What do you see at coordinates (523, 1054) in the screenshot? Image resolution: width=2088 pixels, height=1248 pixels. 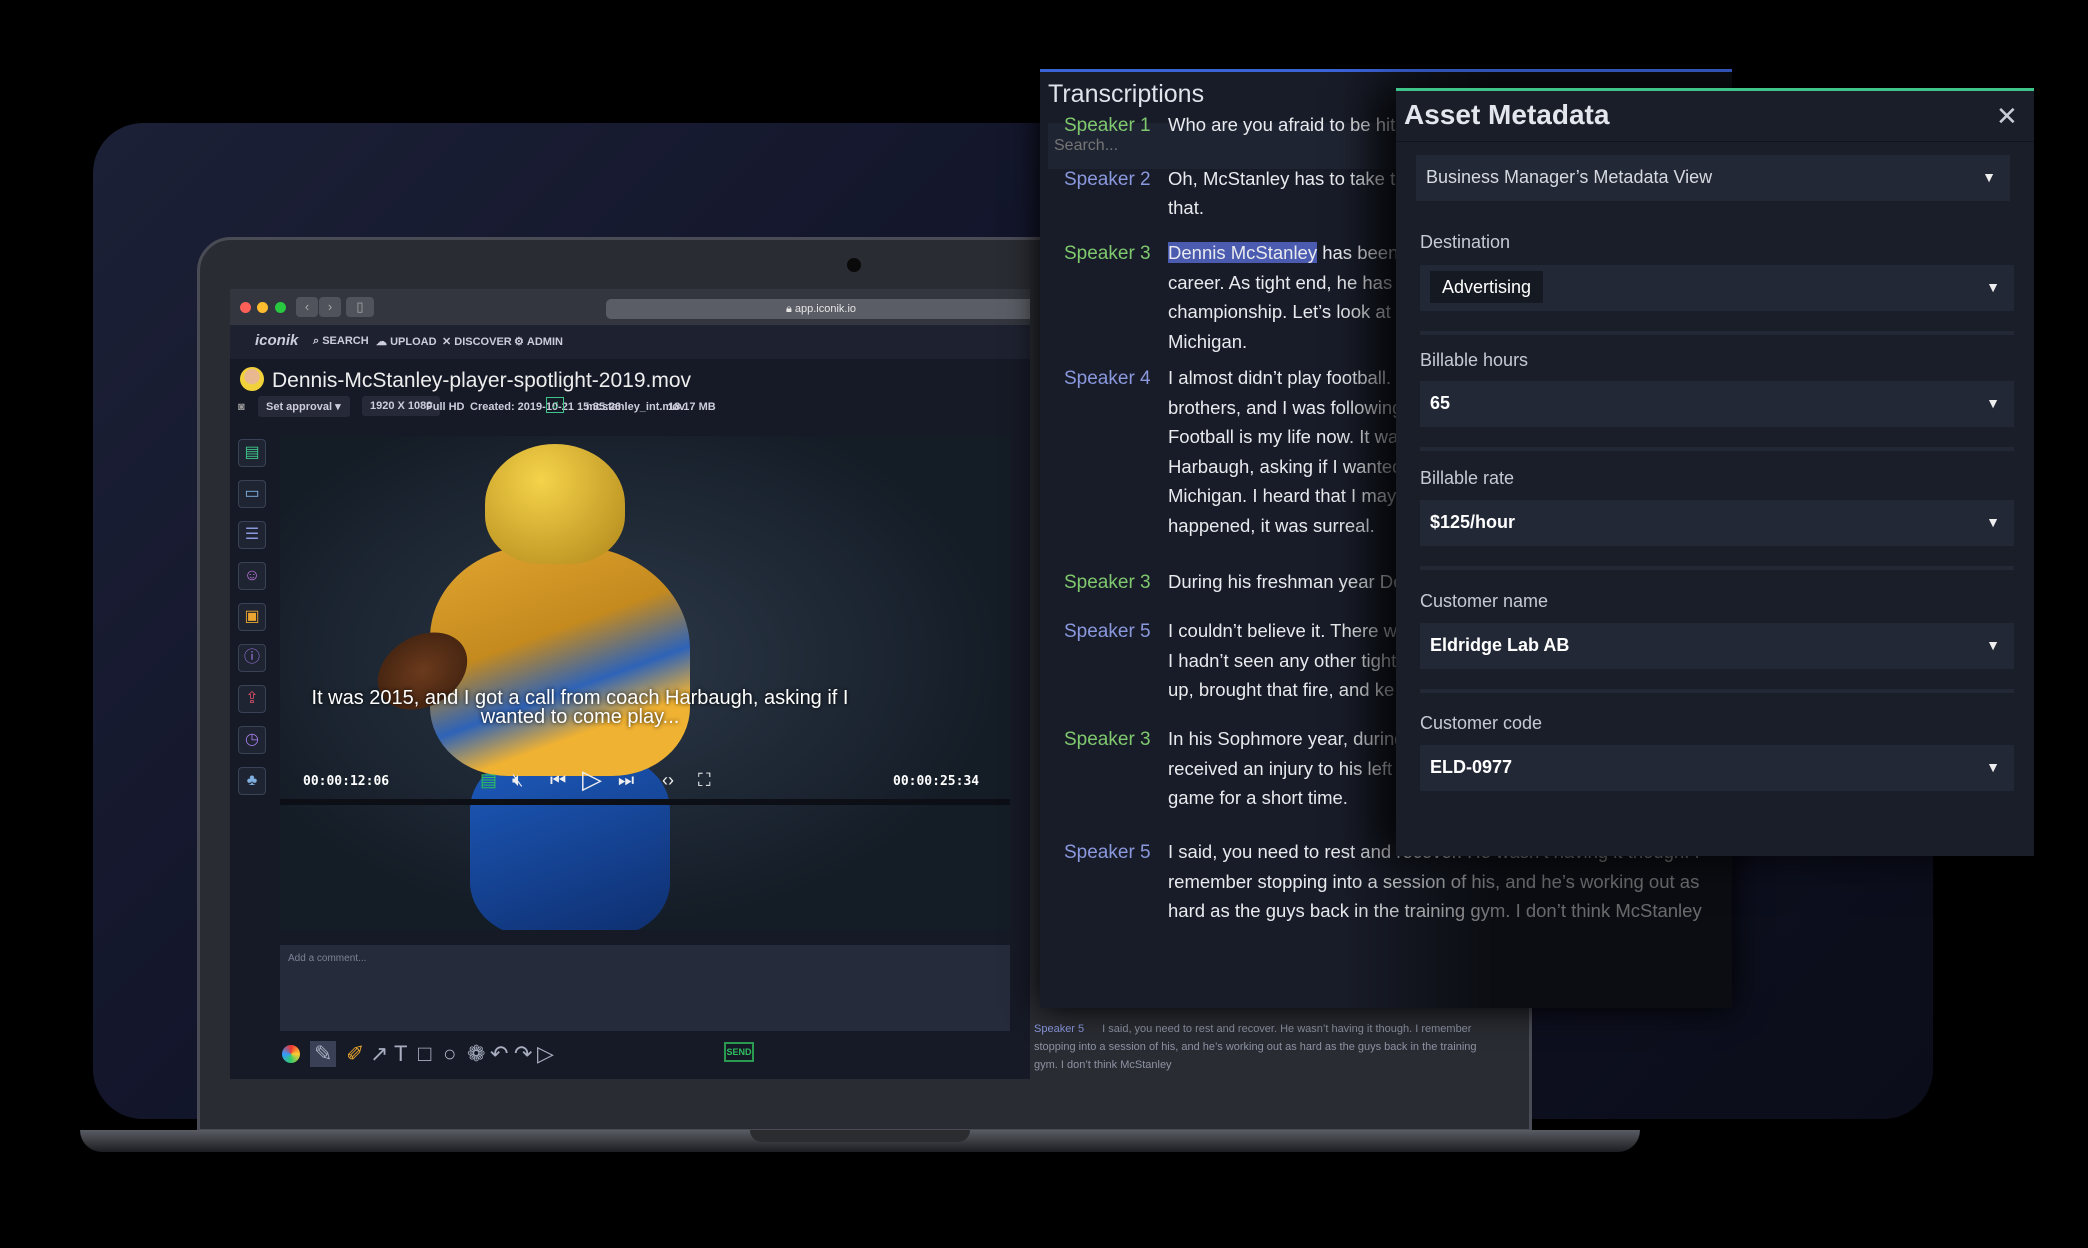 I see `redo-icon: ↷` at bounding box center [523, 1054].